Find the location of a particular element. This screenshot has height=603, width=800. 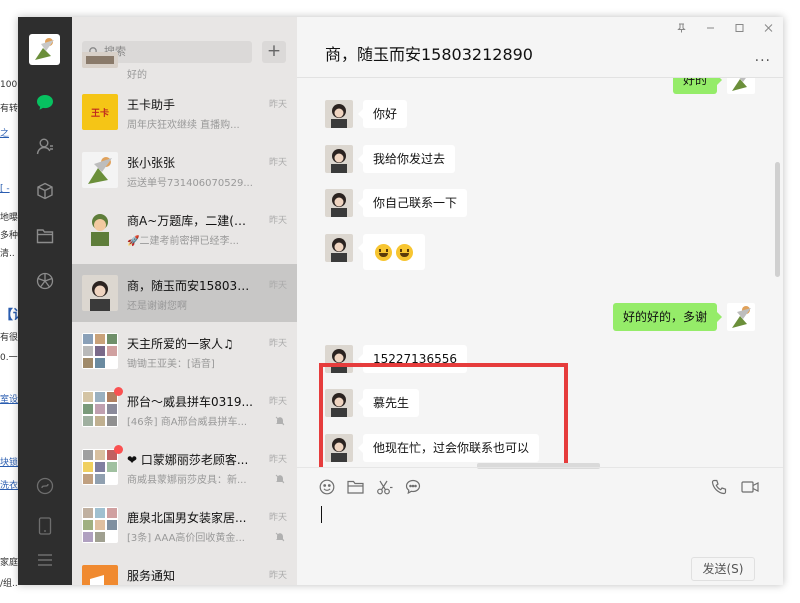

files-icon is located at coordinates (45, 236).